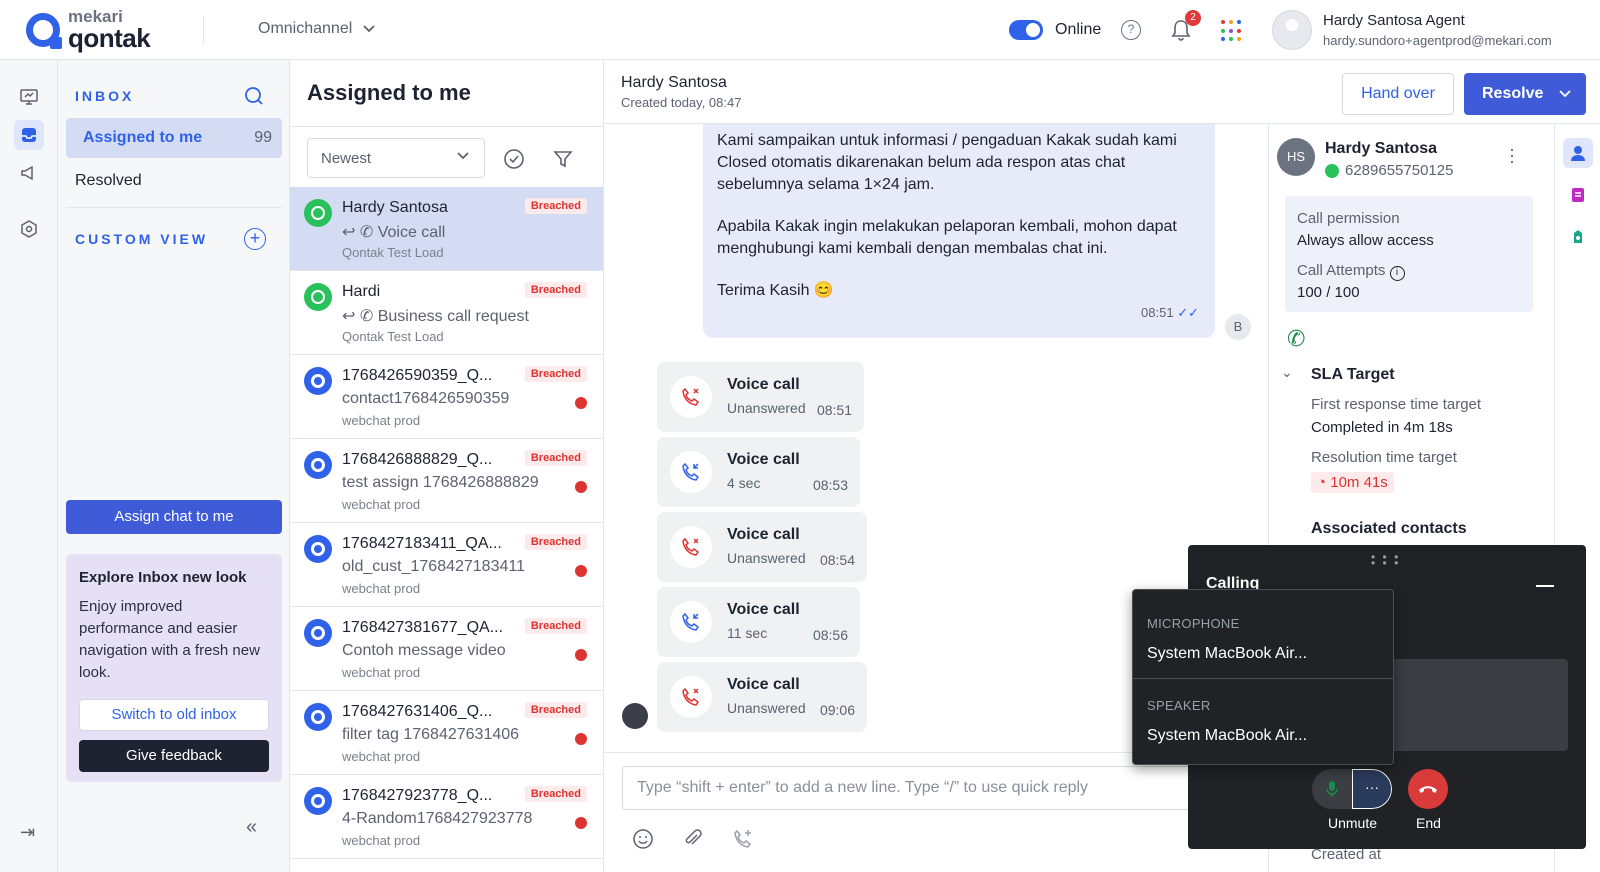 This screenshot has width=1600, height=872. I want to click on call-time: 08:53, so click(830, 485).